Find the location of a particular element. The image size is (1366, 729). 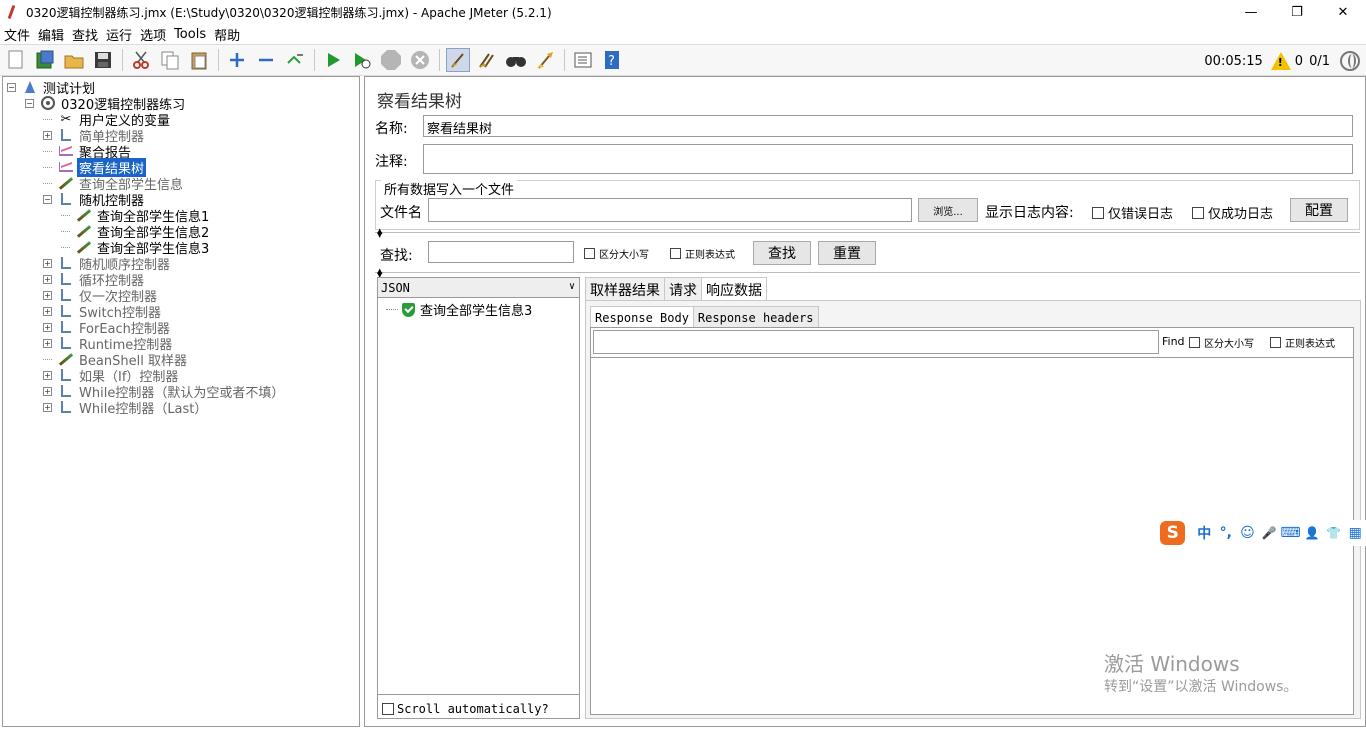

find-input is located at coordinates (876, 342).